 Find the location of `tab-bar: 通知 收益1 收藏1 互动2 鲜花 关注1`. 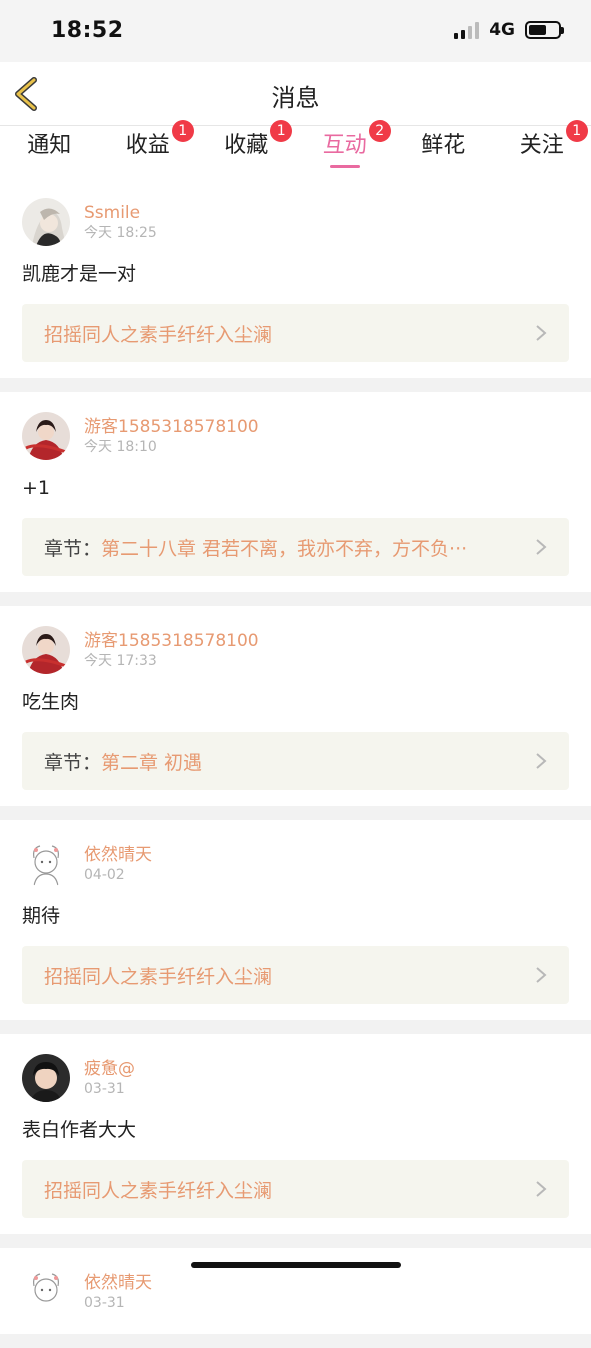

tab-bar: 通知 收益1 收藏1 互动2 鲜花 关注1 is located at coordinates (295, 152).